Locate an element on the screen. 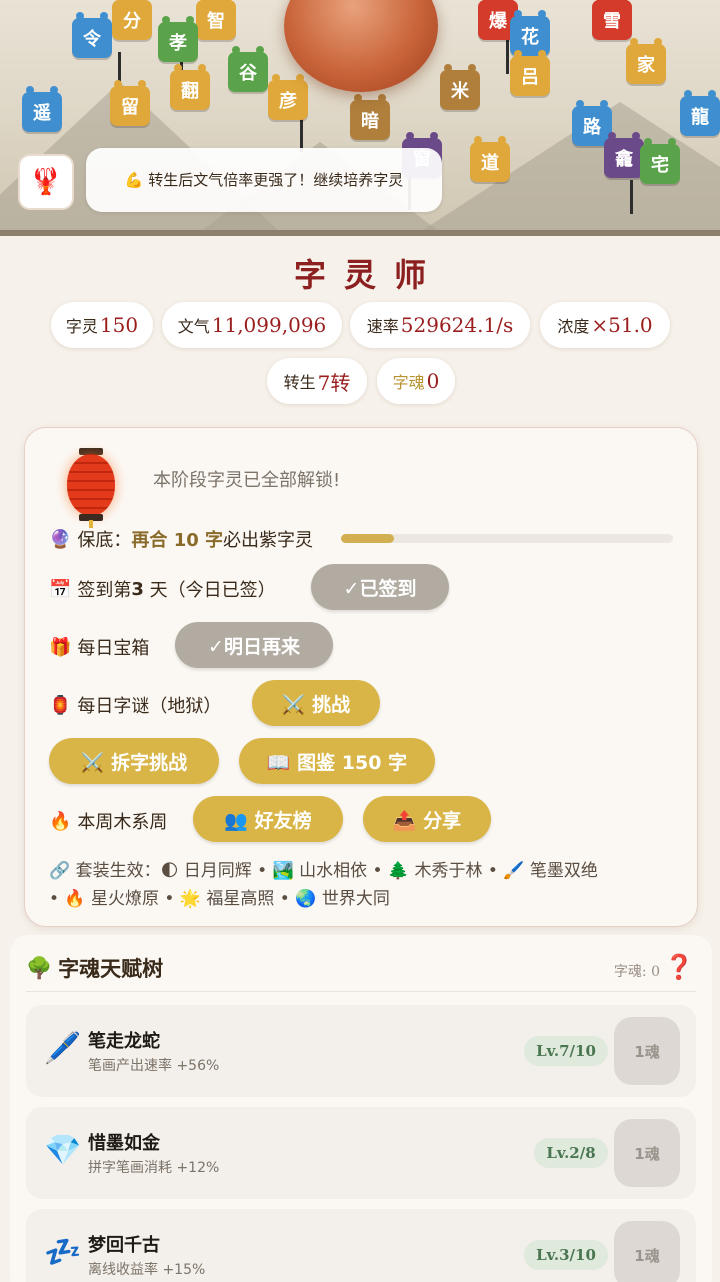 The height and width of the screenshot is (1282, 720). talent-desc: 拼字笔画消耗 +12% is located at coordinates (154, 1168).